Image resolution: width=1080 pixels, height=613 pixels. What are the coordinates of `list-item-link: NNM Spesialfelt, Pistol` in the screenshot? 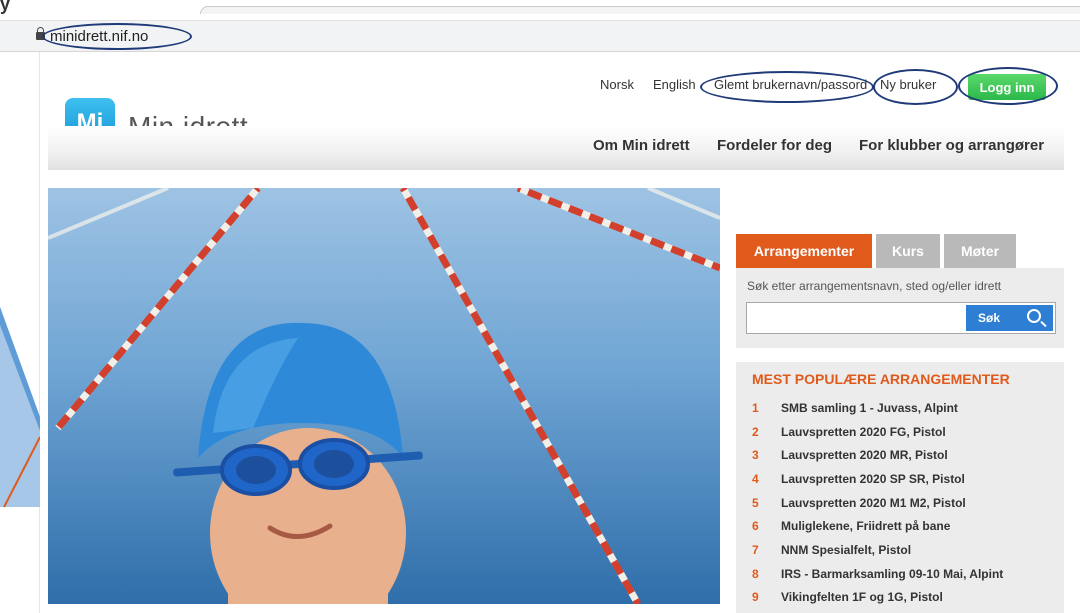 It's located at (846, 550).